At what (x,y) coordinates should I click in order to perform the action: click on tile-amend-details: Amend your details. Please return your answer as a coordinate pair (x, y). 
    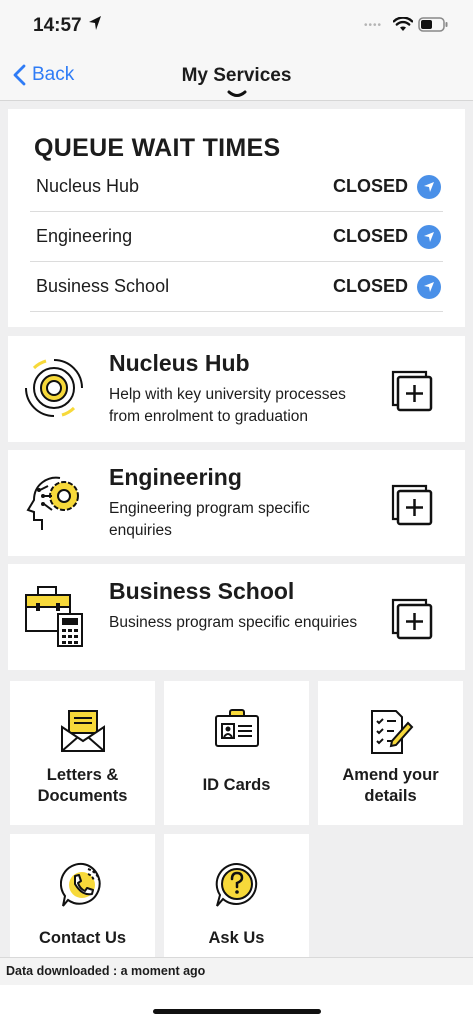
    Looking at the image, I should click on (390, 753).